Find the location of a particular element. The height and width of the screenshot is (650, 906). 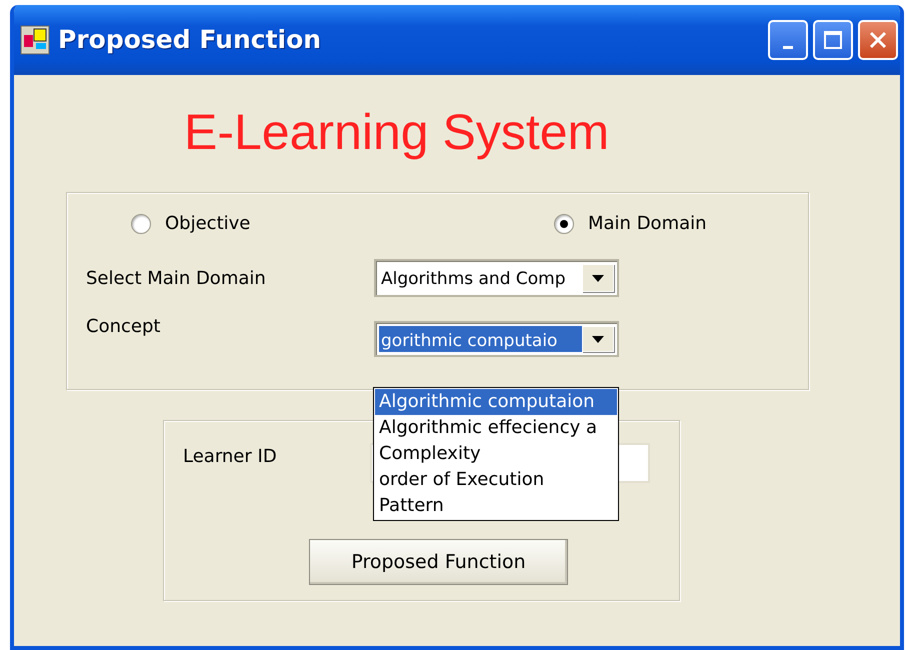

minimize-icon is located at coordinates (788, 47).